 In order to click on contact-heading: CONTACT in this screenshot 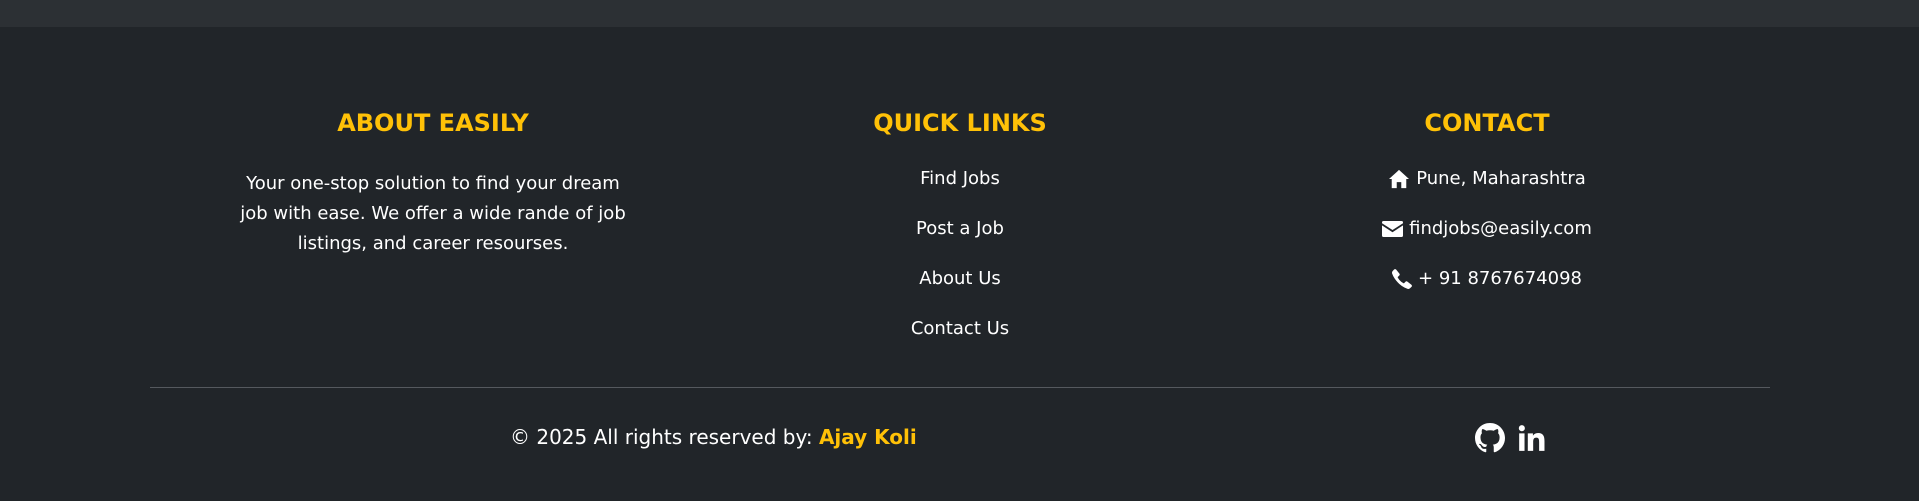, I will do `click(1487, 123)`.